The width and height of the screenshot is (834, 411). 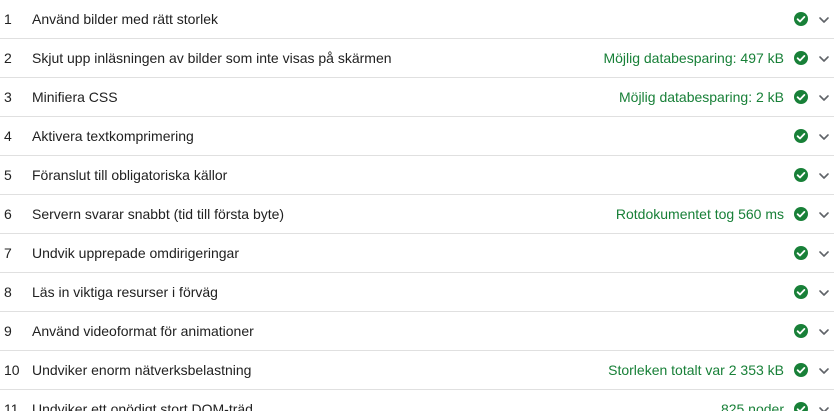 I want to click on audit-display-value: Storleken totalt var 2 353 kB, so click(x=696, y=370).